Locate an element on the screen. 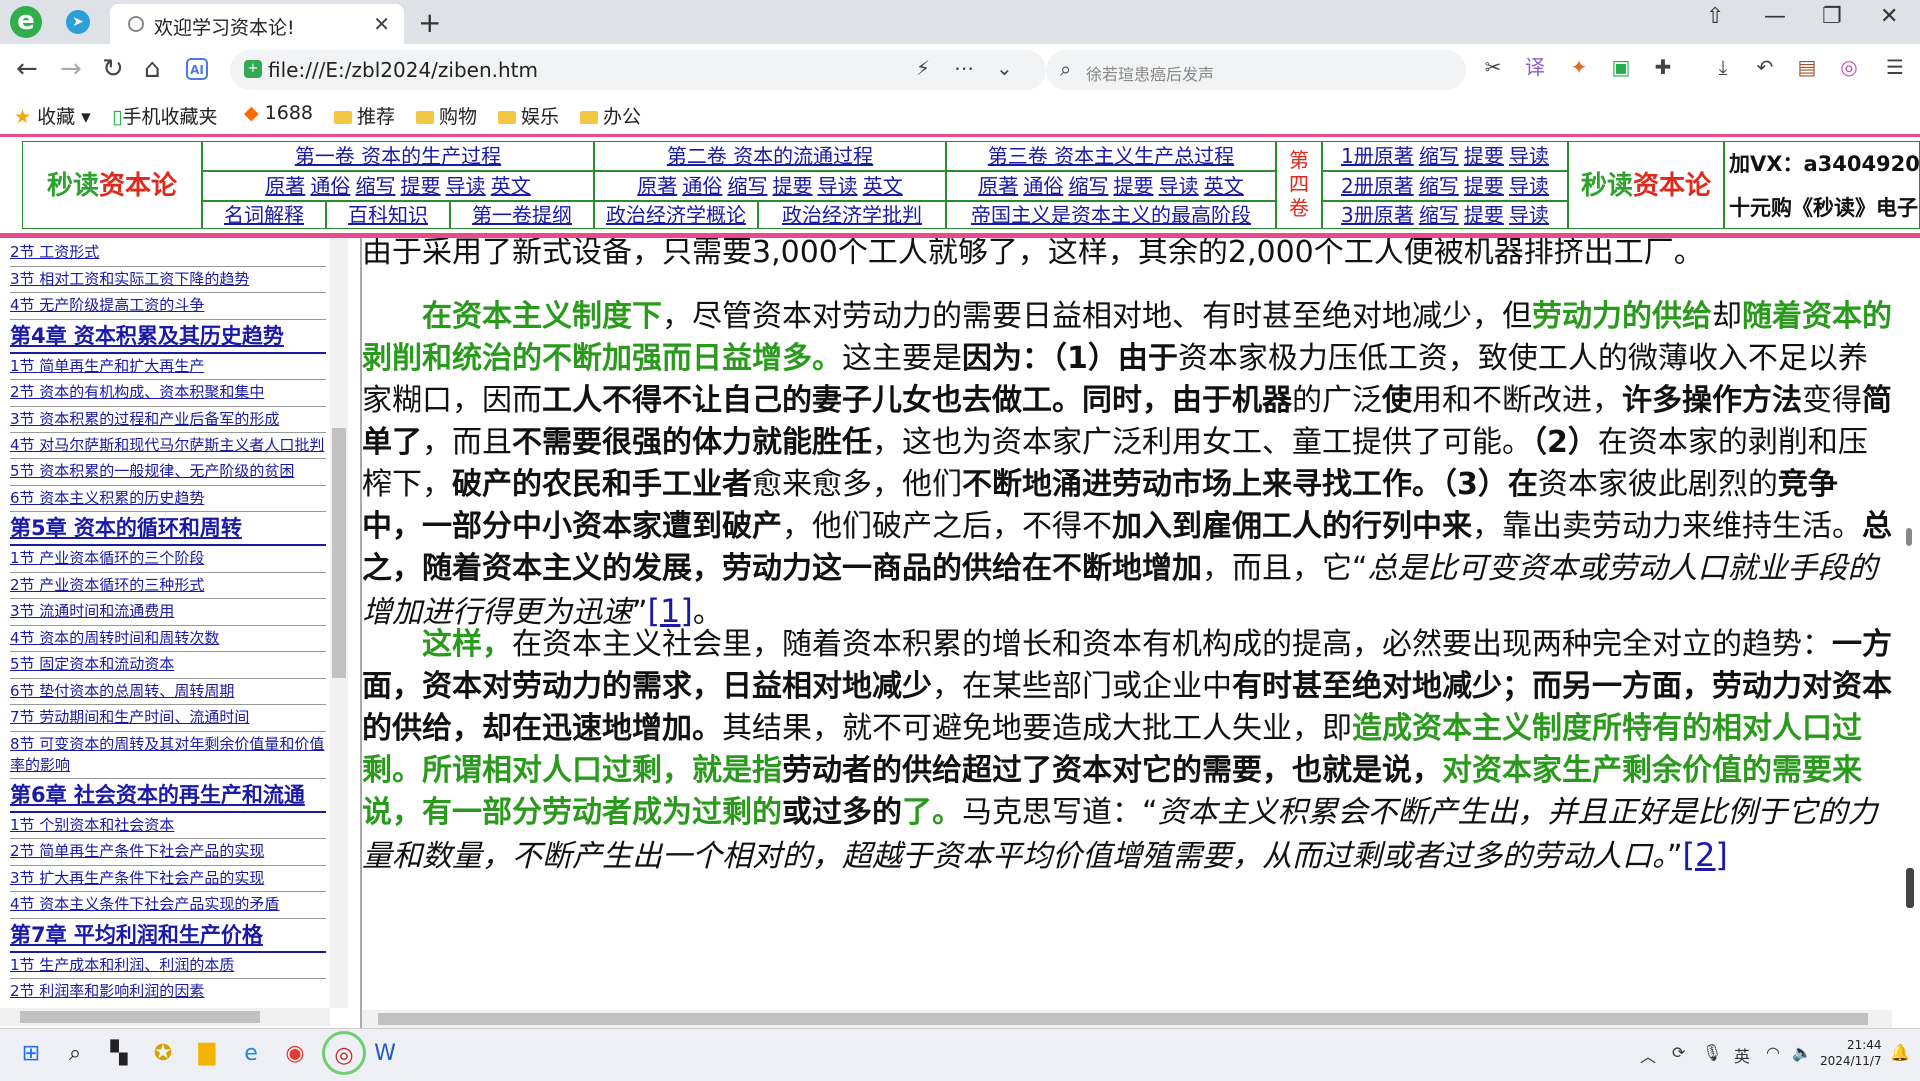 This screenshot has width=1920, height=1081. toc-section-link: 1节 产业资本循环的三个阶段 is located at coordinates (168, 559).